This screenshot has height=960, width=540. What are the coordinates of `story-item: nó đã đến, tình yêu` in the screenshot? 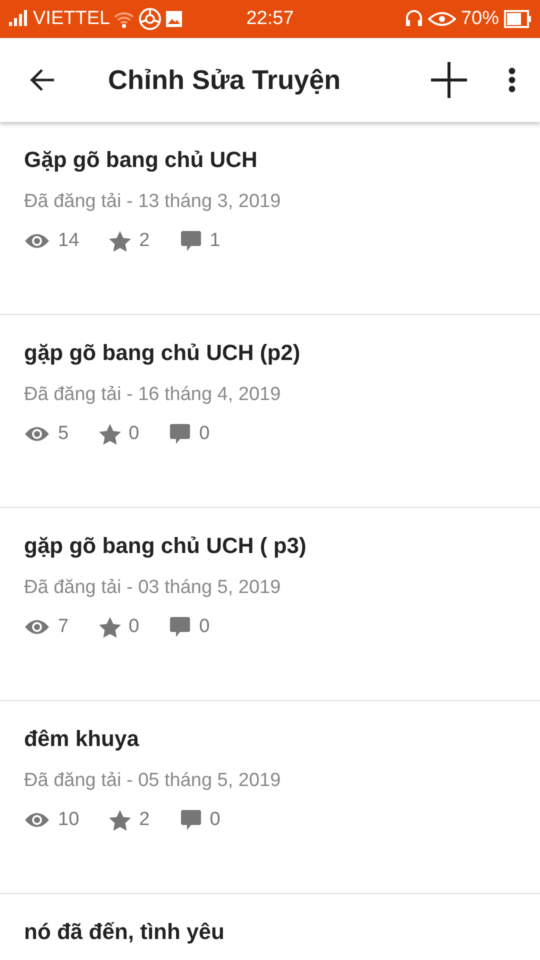 It's located at (270, 927).